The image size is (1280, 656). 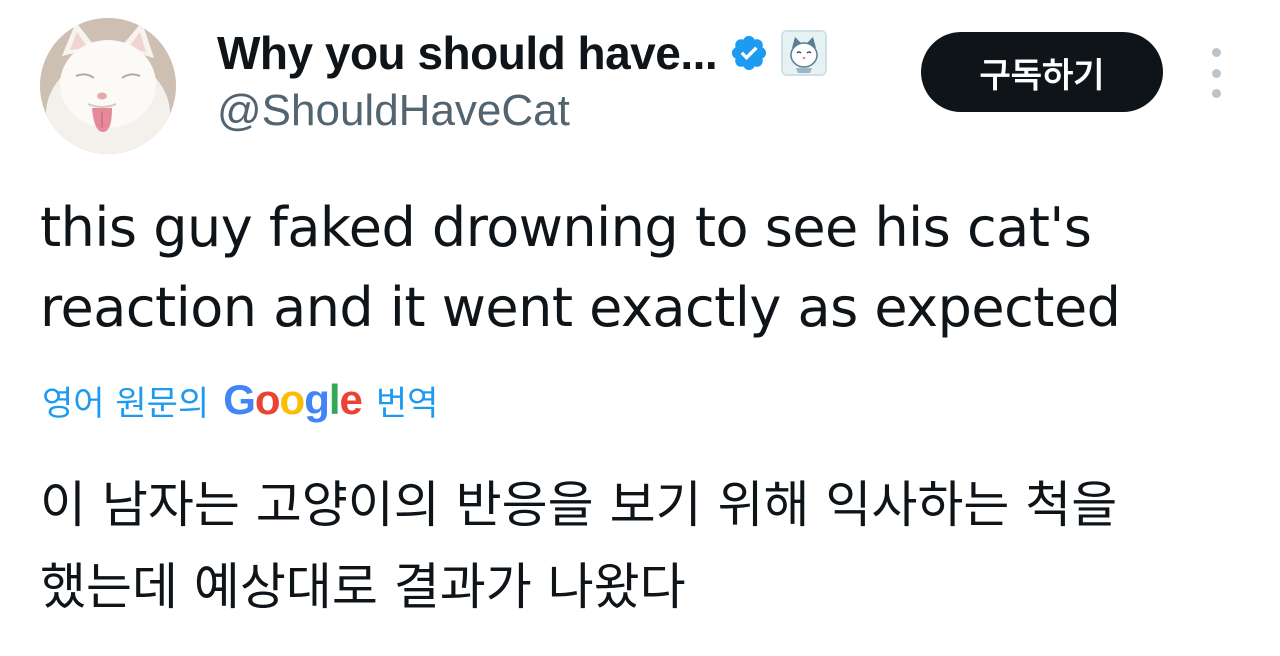 What do you see at coordinates (393, 111) in the screenshot?
I see `author-handle: @ShouldHaveCat` at bounding box center [393, 111].